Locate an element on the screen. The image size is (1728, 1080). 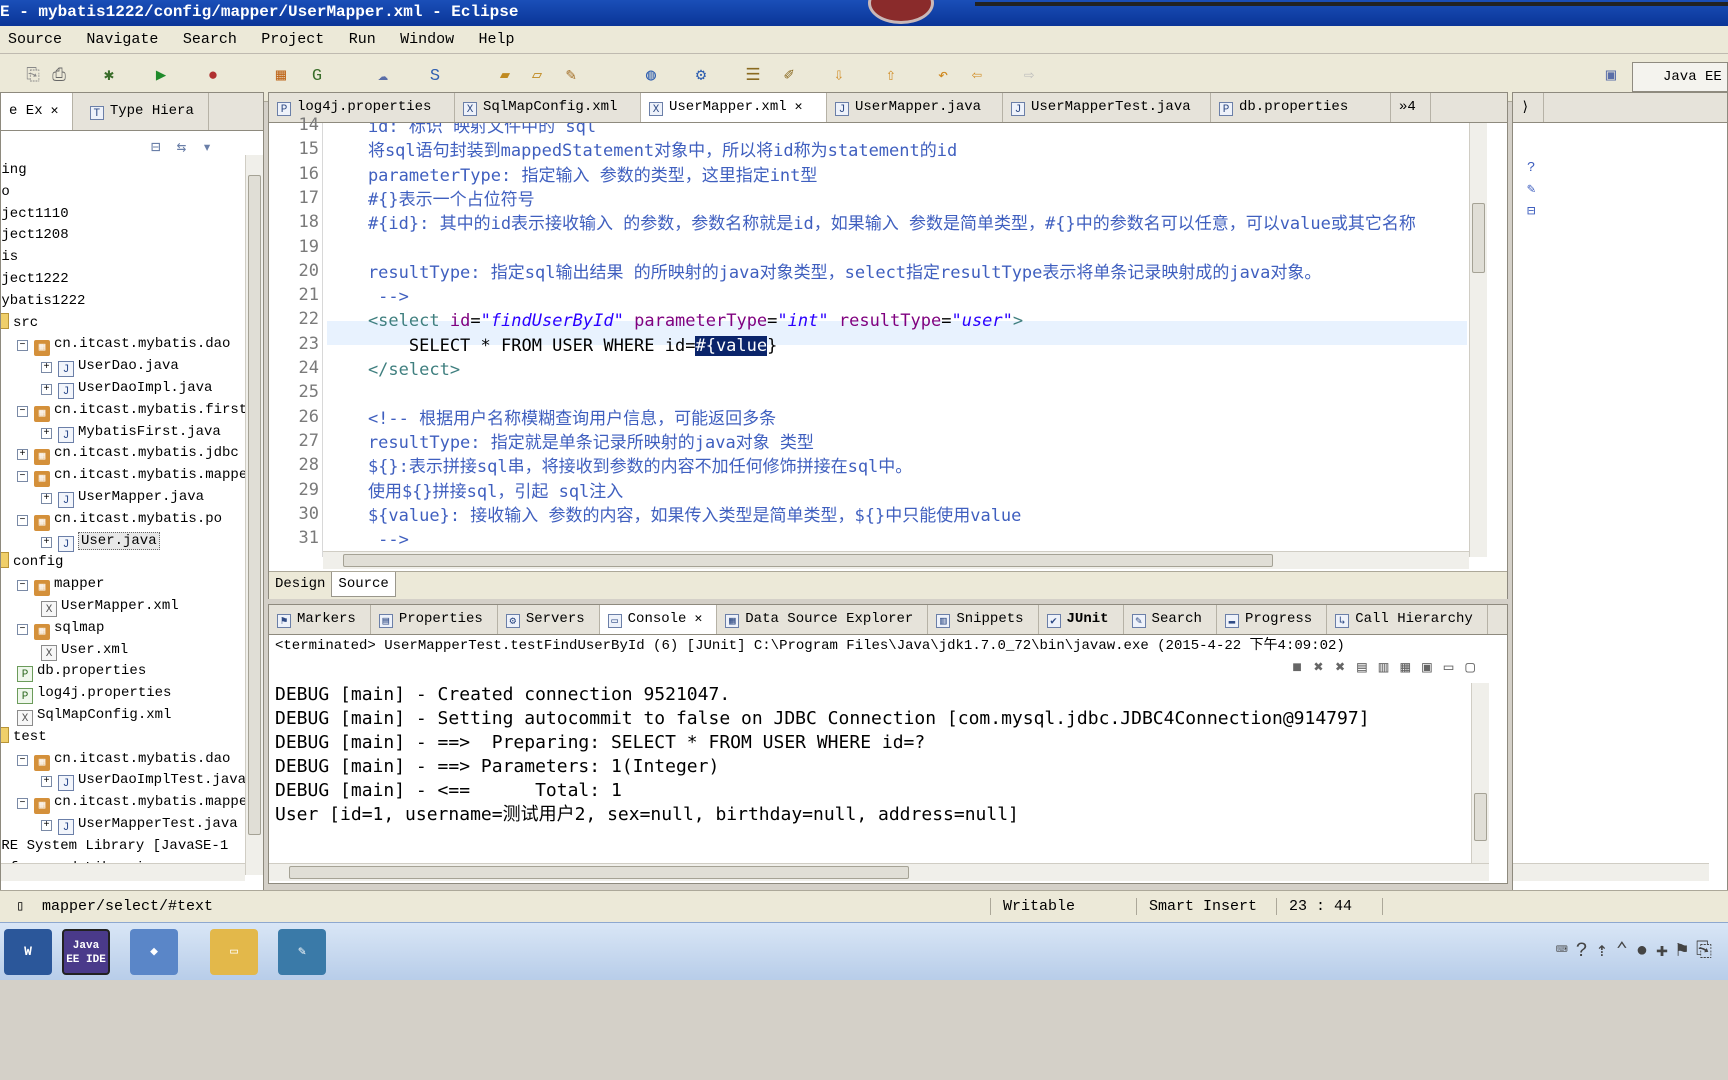
explorer-taskbar-icon: ▭ is located at coordinates (234, 952).